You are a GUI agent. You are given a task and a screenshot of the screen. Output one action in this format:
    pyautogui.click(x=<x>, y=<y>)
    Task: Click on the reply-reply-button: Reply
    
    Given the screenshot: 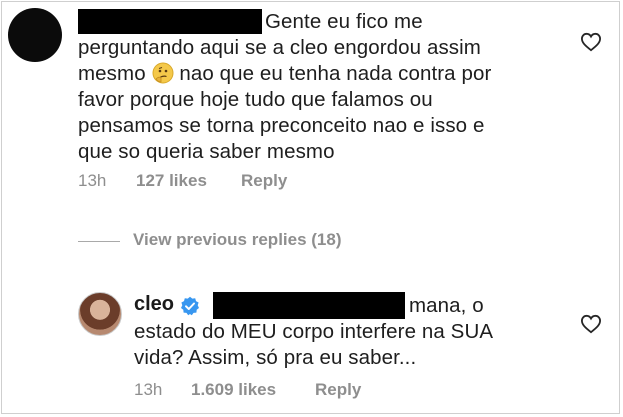 What is the action you would take?
    pyautogui.click(x=338, y=390)
    